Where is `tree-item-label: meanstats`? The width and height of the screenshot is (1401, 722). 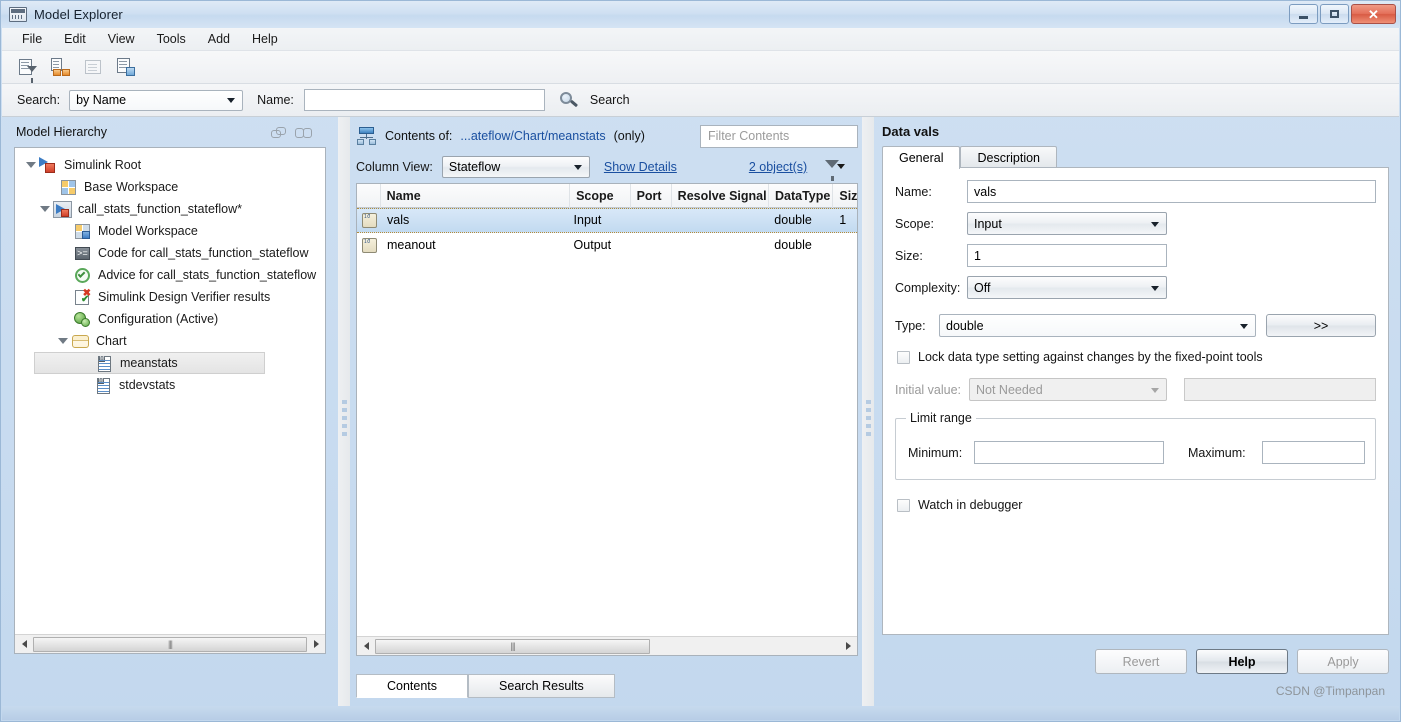 tree-item-label: meanstats is located at coordinates (149, 363).